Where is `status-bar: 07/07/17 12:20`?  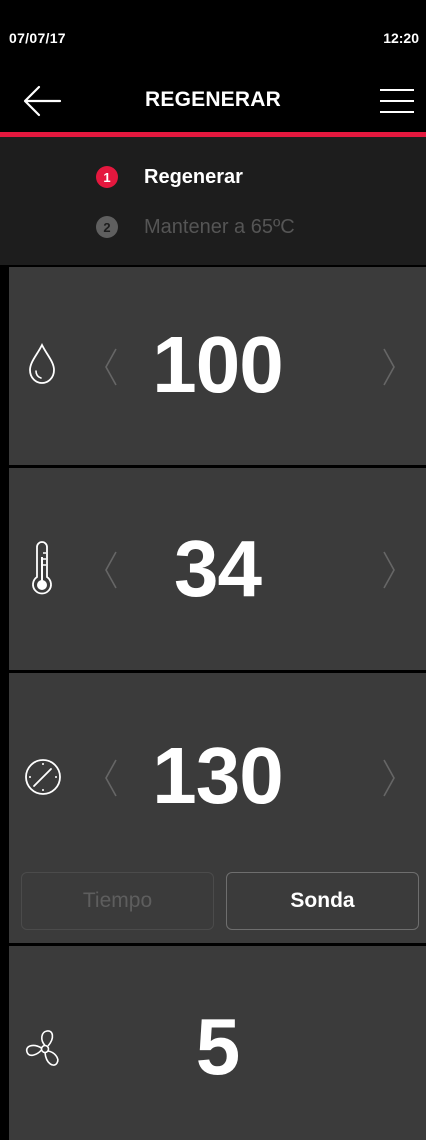 status-bar: 07/07/17 12:20 is located at coordinates (213, 35).